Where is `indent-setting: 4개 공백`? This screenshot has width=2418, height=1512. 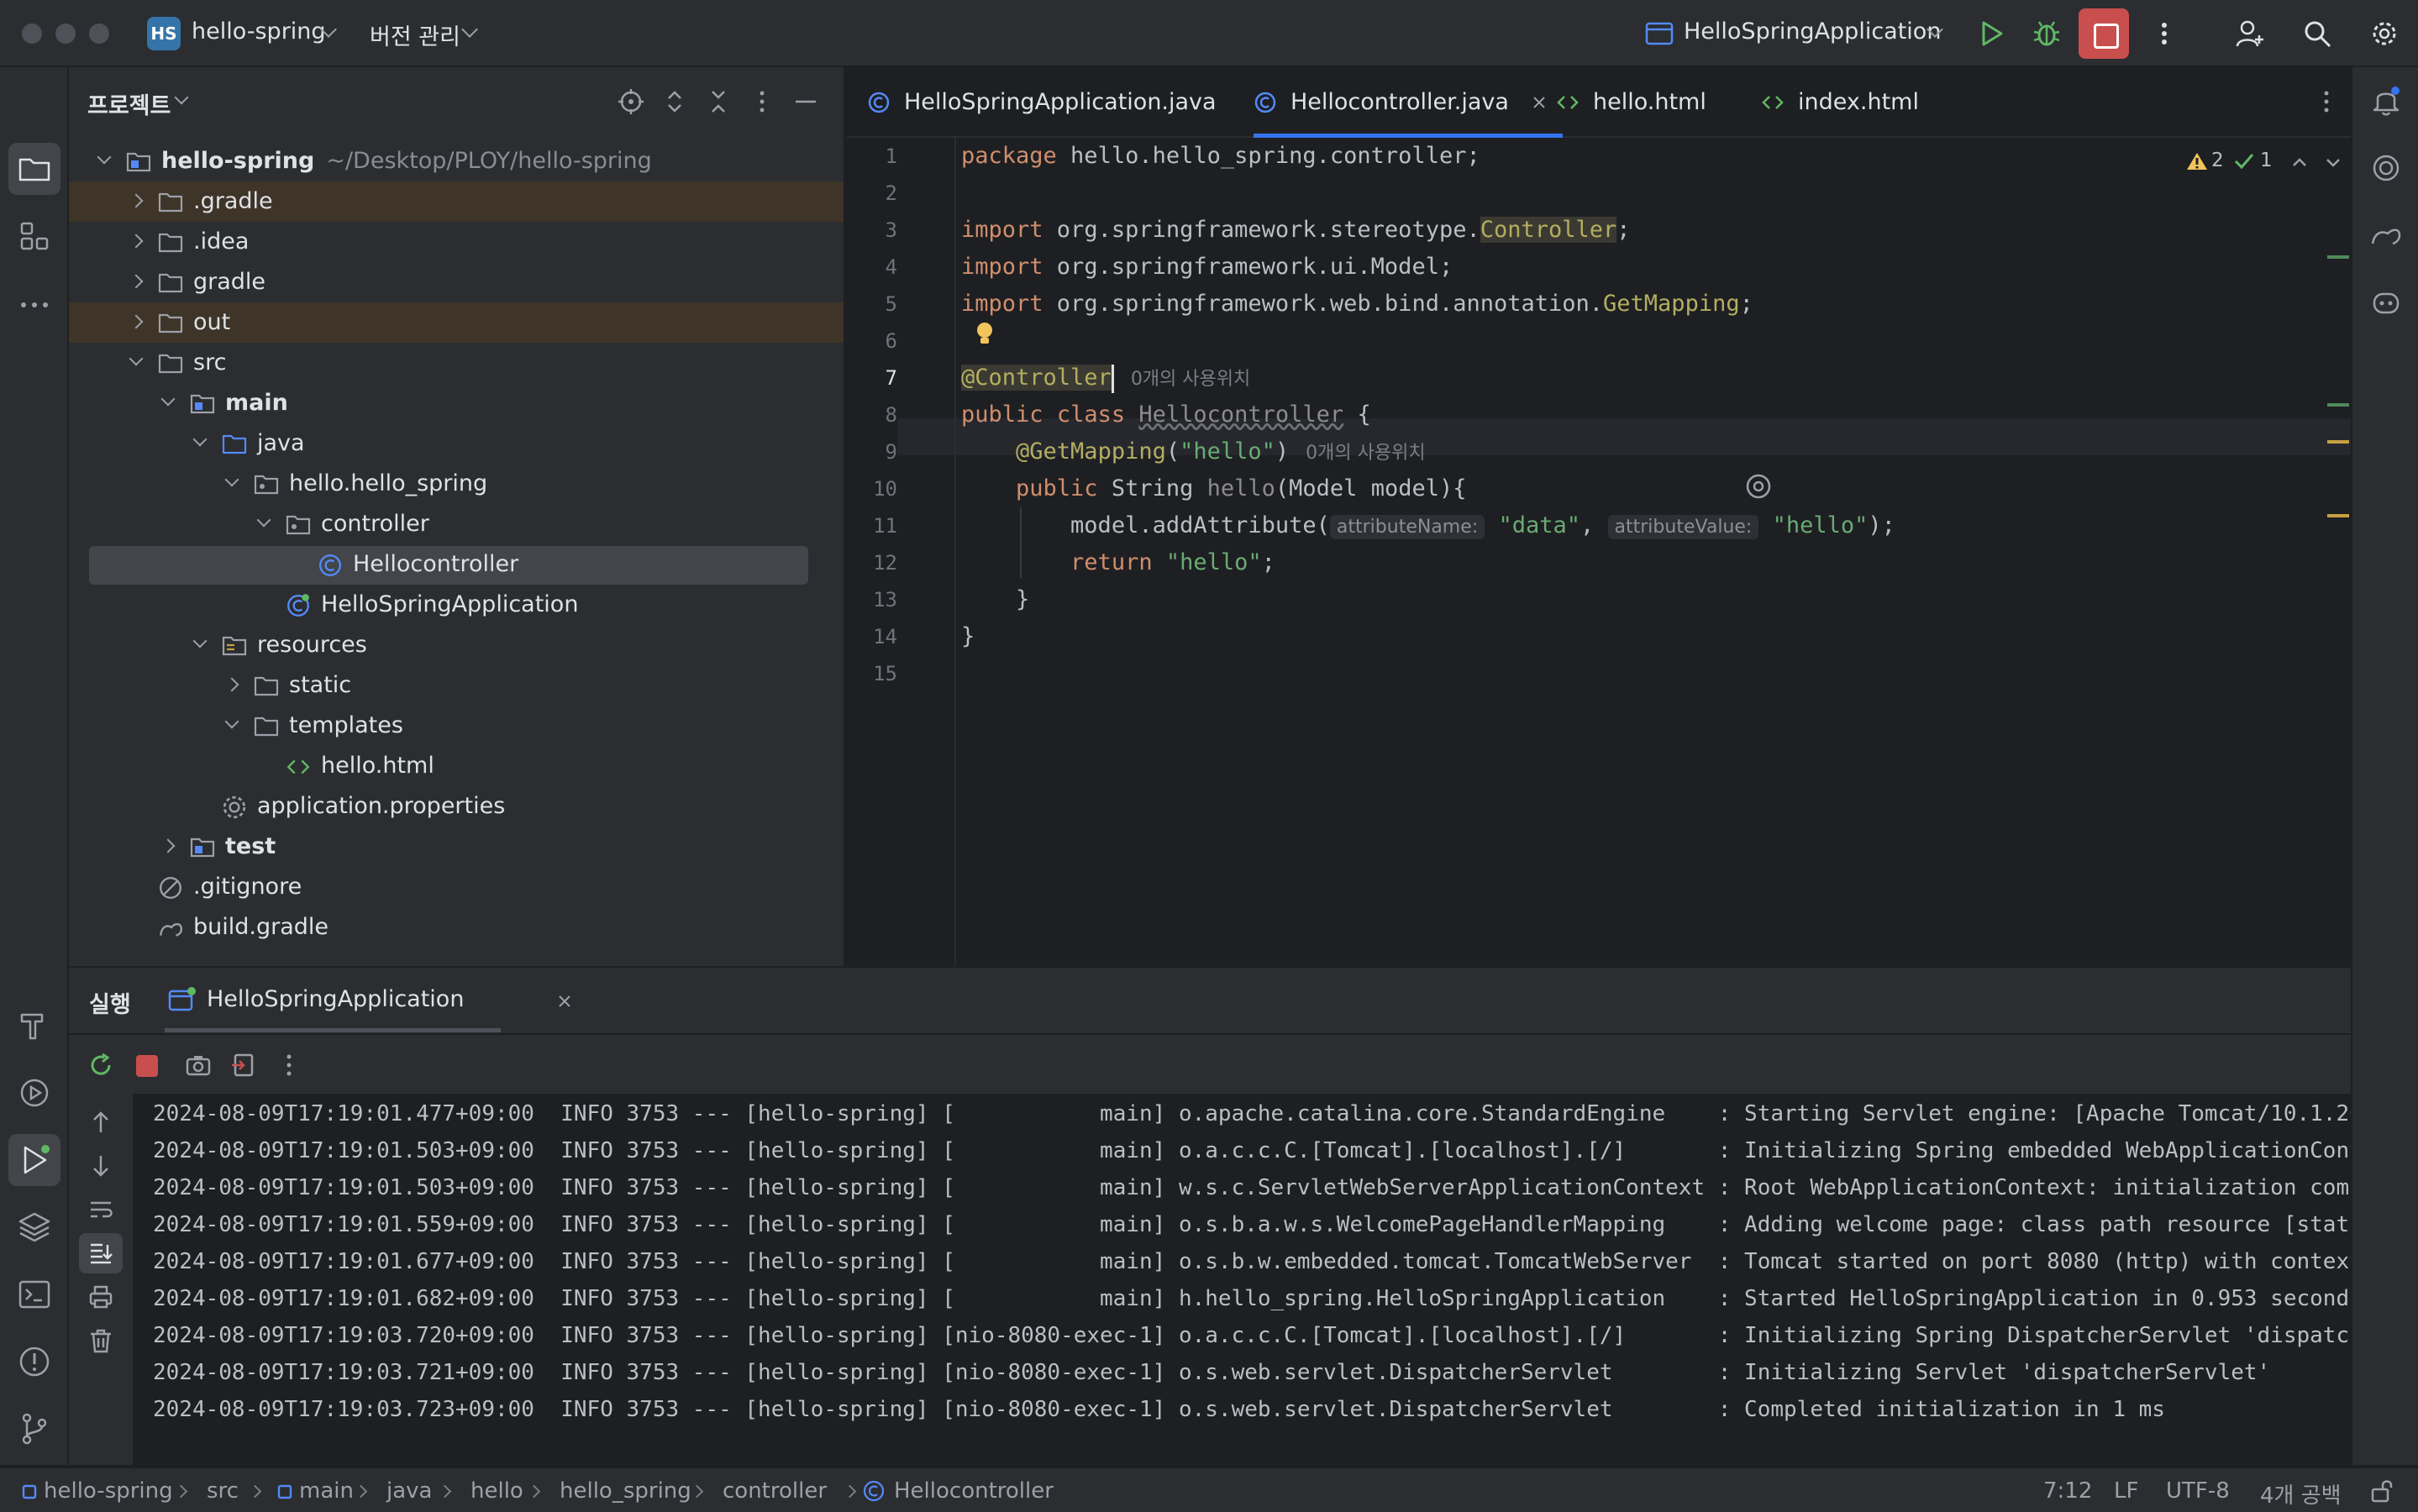
indent-setting: 4개 공백 is located at coordinates (2301, 1493).